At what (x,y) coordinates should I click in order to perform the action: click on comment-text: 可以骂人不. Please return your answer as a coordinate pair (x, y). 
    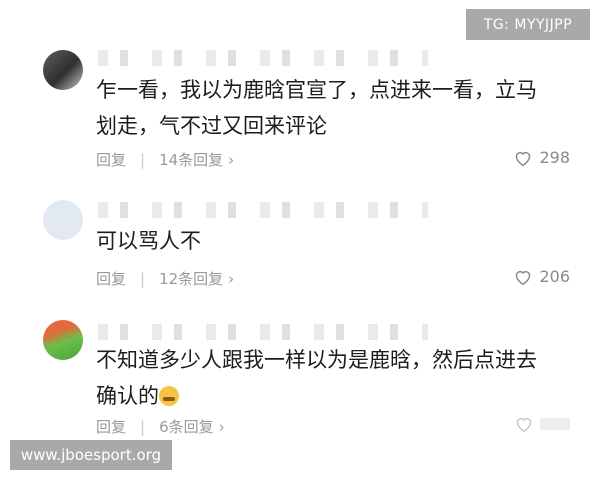
    Looking at the image, I should click on (331, 241).